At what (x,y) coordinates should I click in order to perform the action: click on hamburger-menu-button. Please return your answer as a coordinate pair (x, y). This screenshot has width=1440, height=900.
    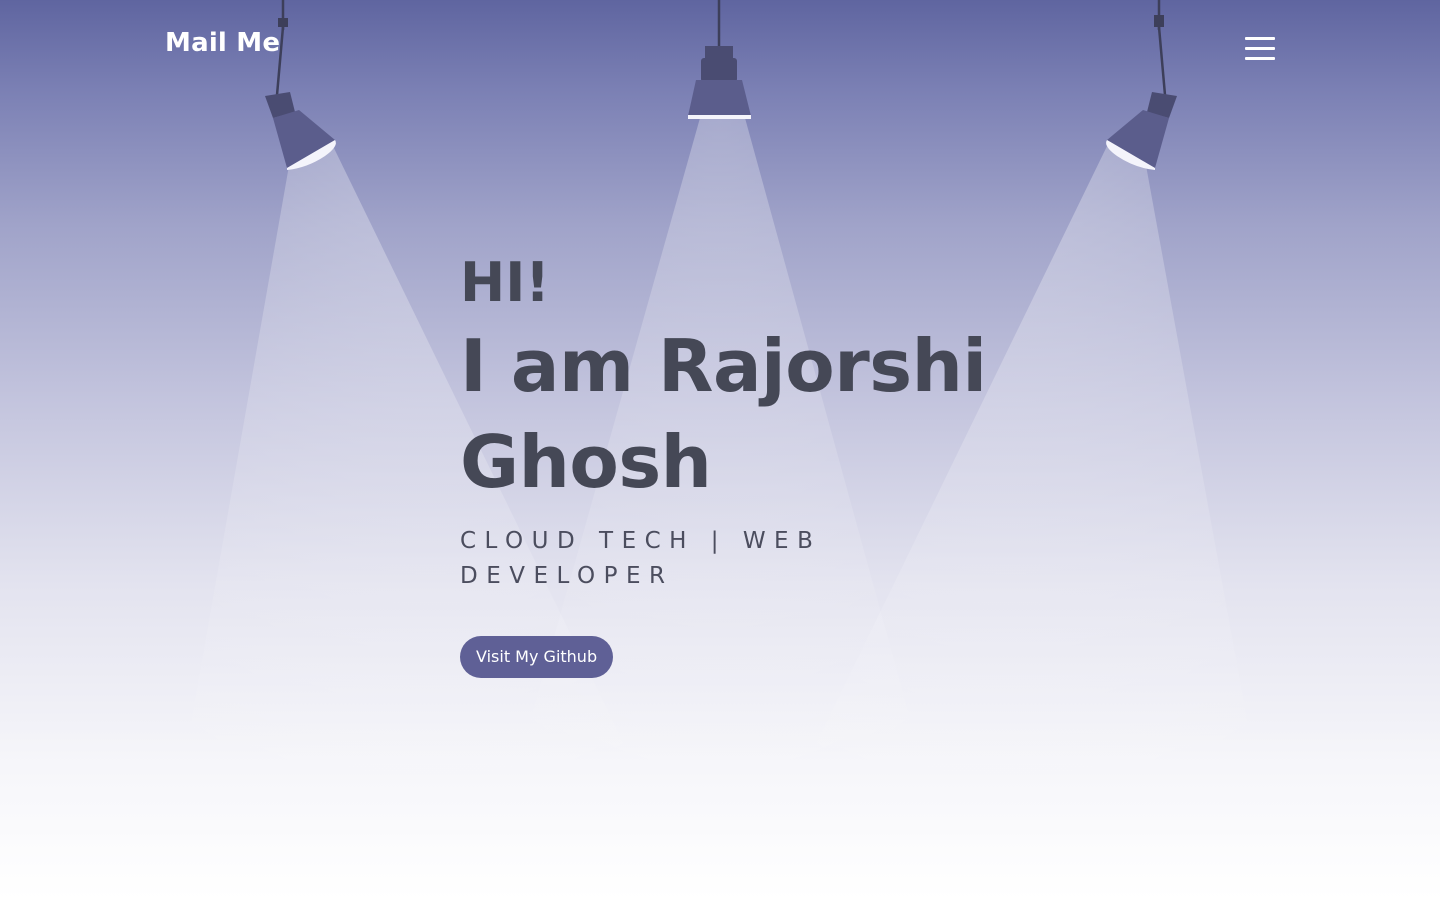
    Looking at the image, I should click on (1260, 49).